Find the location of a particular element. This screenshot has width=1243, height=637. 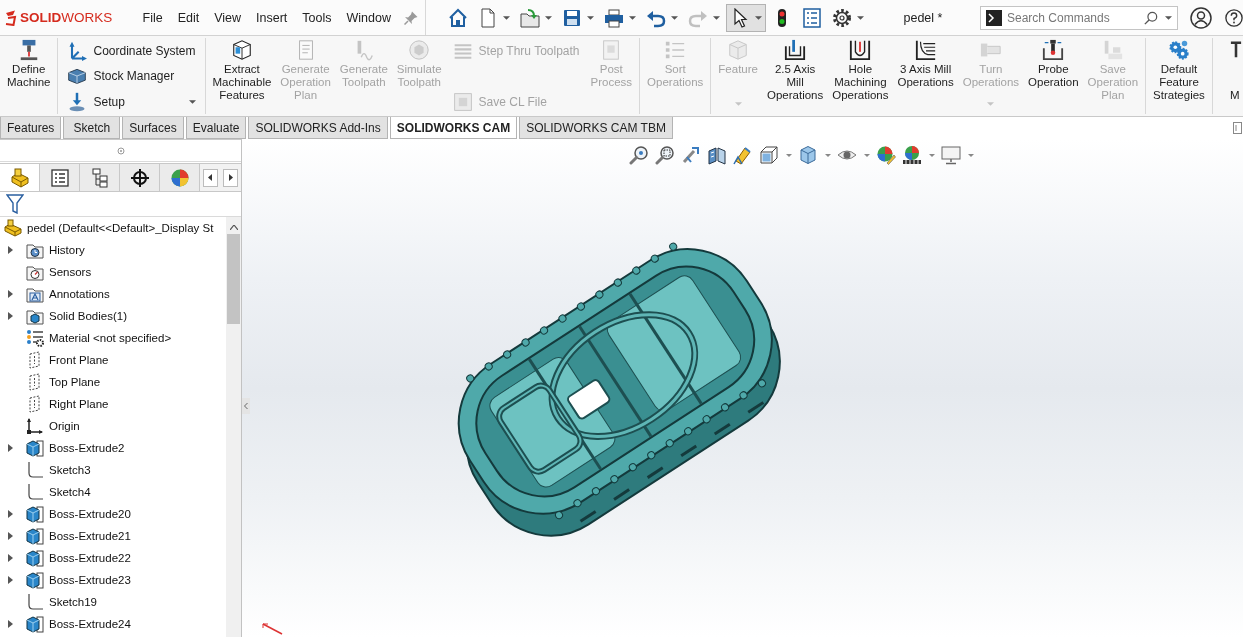

home-icon is located at coordinates (457, 17).